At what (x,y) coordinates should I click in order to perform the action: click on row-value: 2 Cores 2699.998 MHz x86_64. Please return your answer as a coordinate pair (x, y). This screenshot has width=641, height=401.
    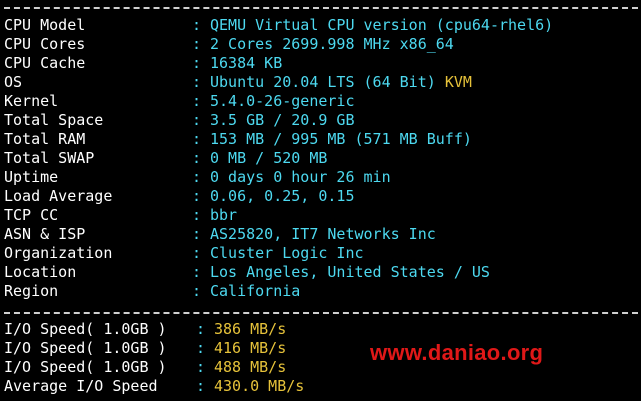
    Looking at the image, I should click on (332, 44).